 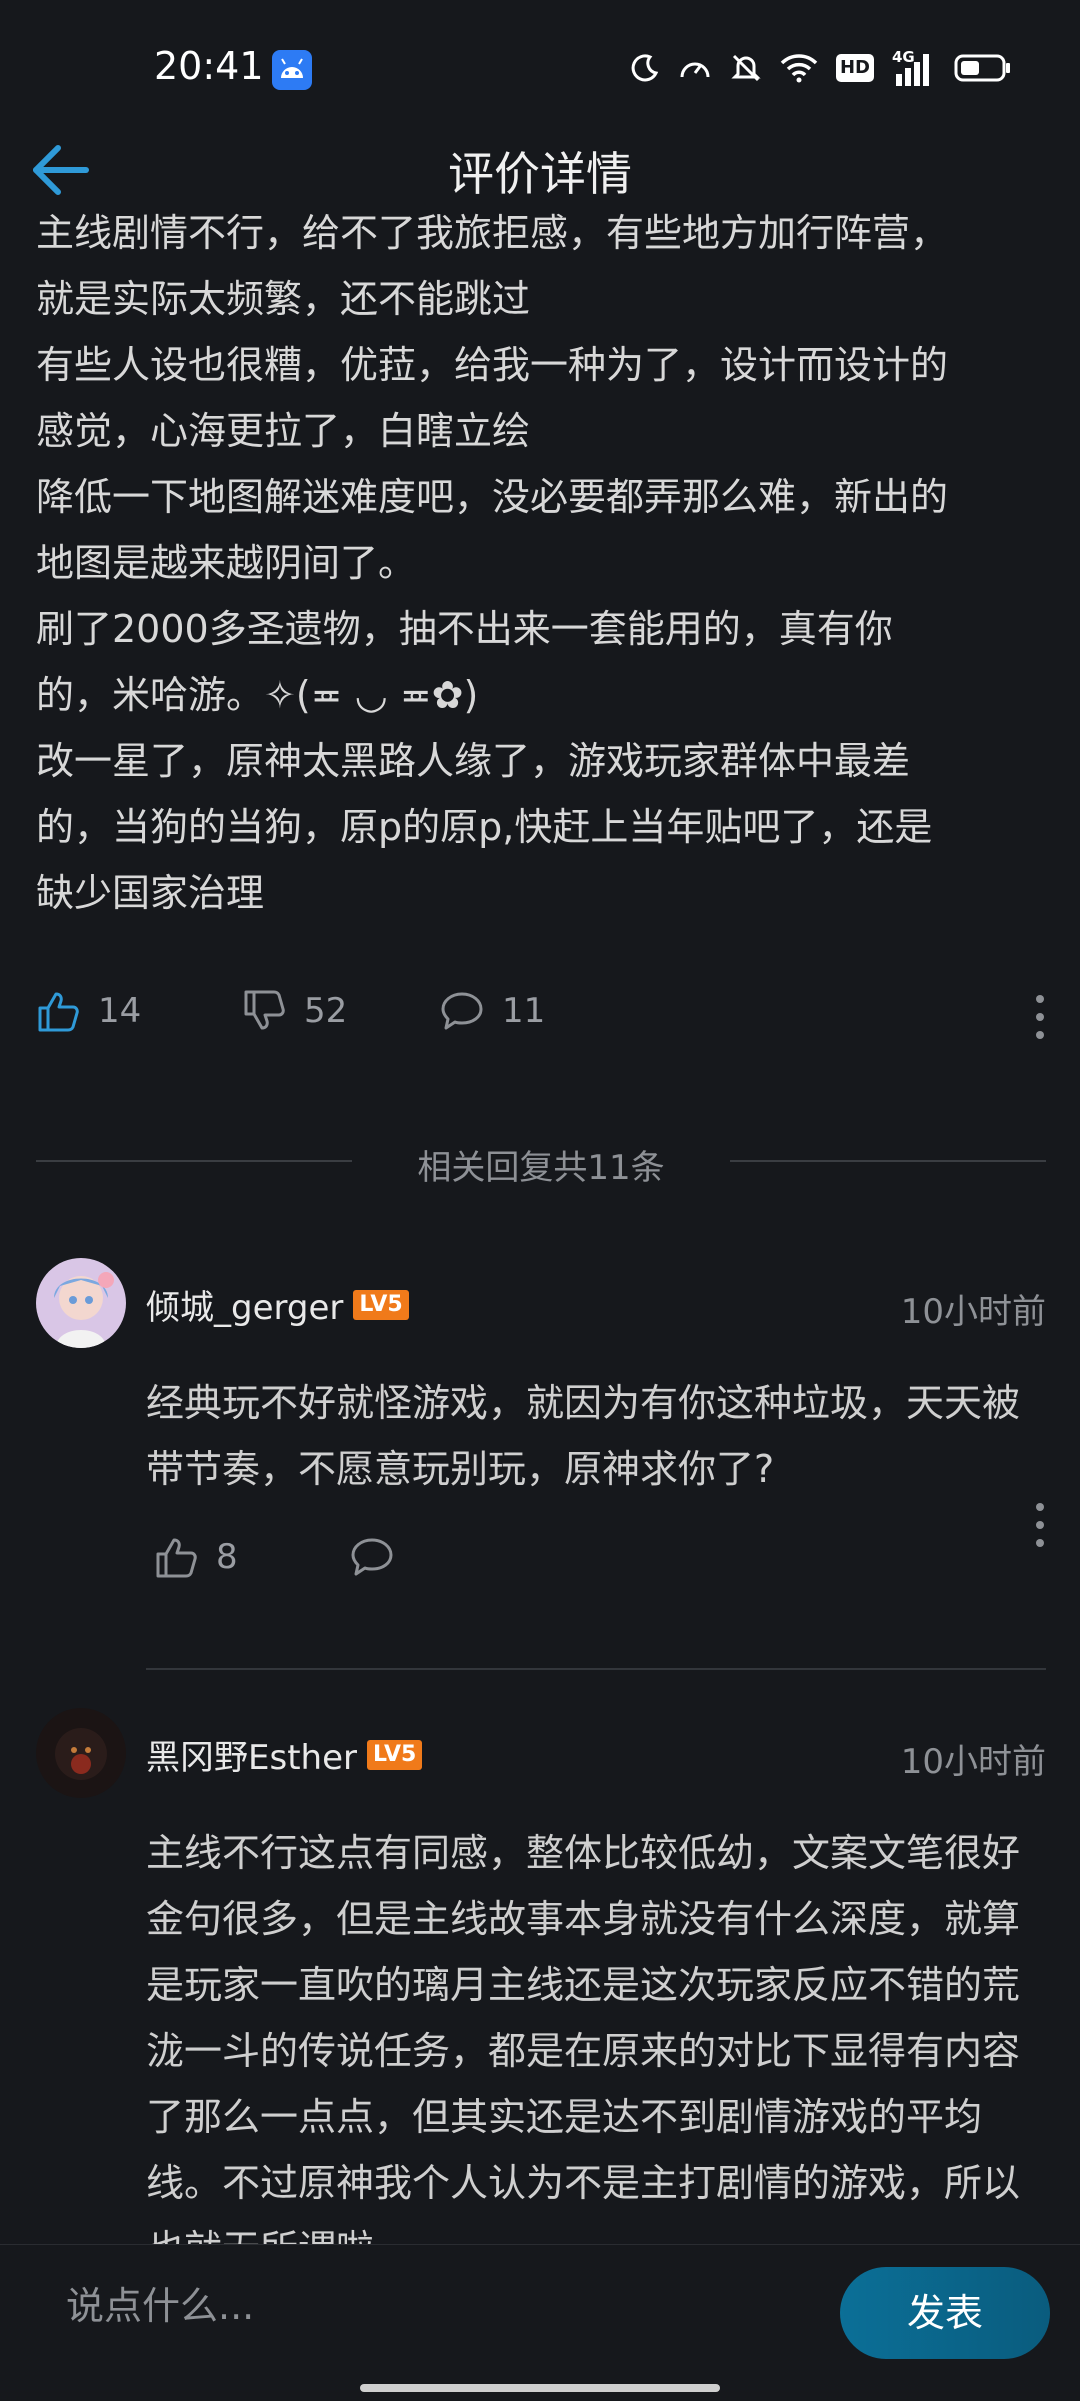 I want to click on mute-icon, so click(x=746, y=68).